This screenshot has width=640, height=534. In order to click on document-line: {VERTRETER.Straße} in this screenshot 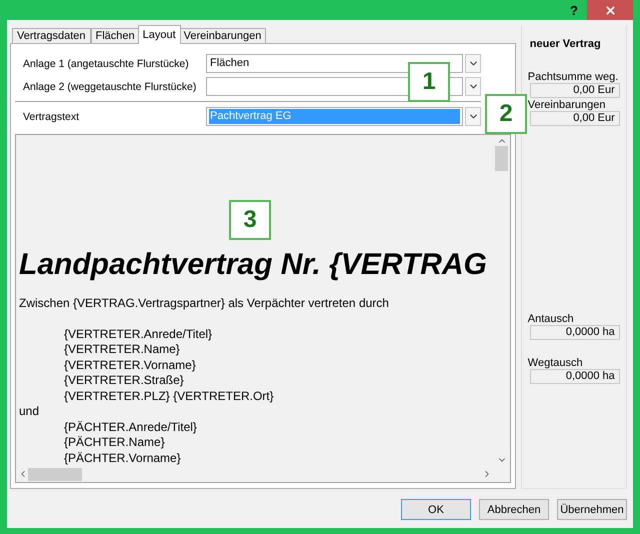, I will do `click(123, 380)`.